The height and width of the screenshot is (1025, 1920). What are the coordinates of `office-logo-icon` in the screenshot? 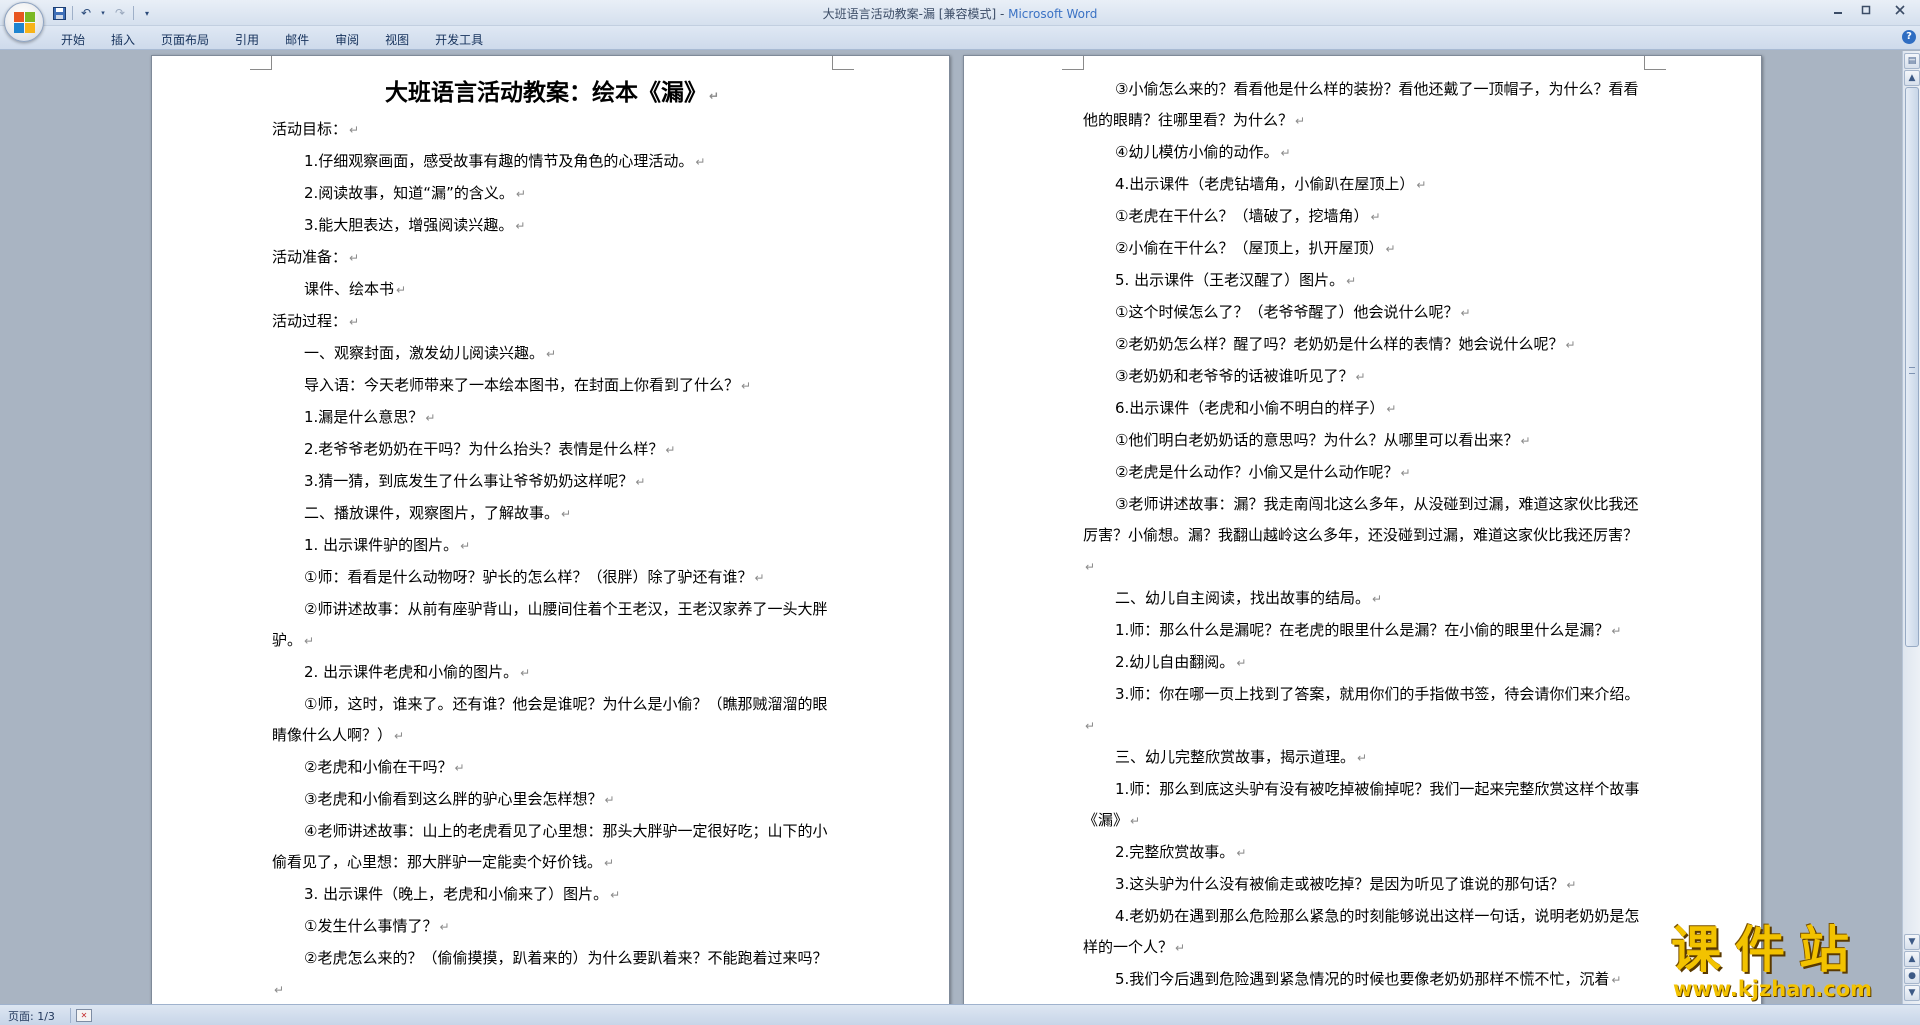 It's located at (25, 23).